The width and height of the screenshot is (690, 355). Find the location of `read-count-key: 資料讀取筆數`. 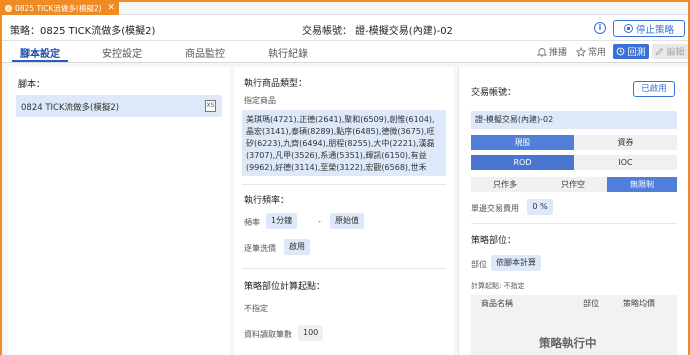

read-count-key: 資料讀取筆數 is located at coordinates (268, 334).